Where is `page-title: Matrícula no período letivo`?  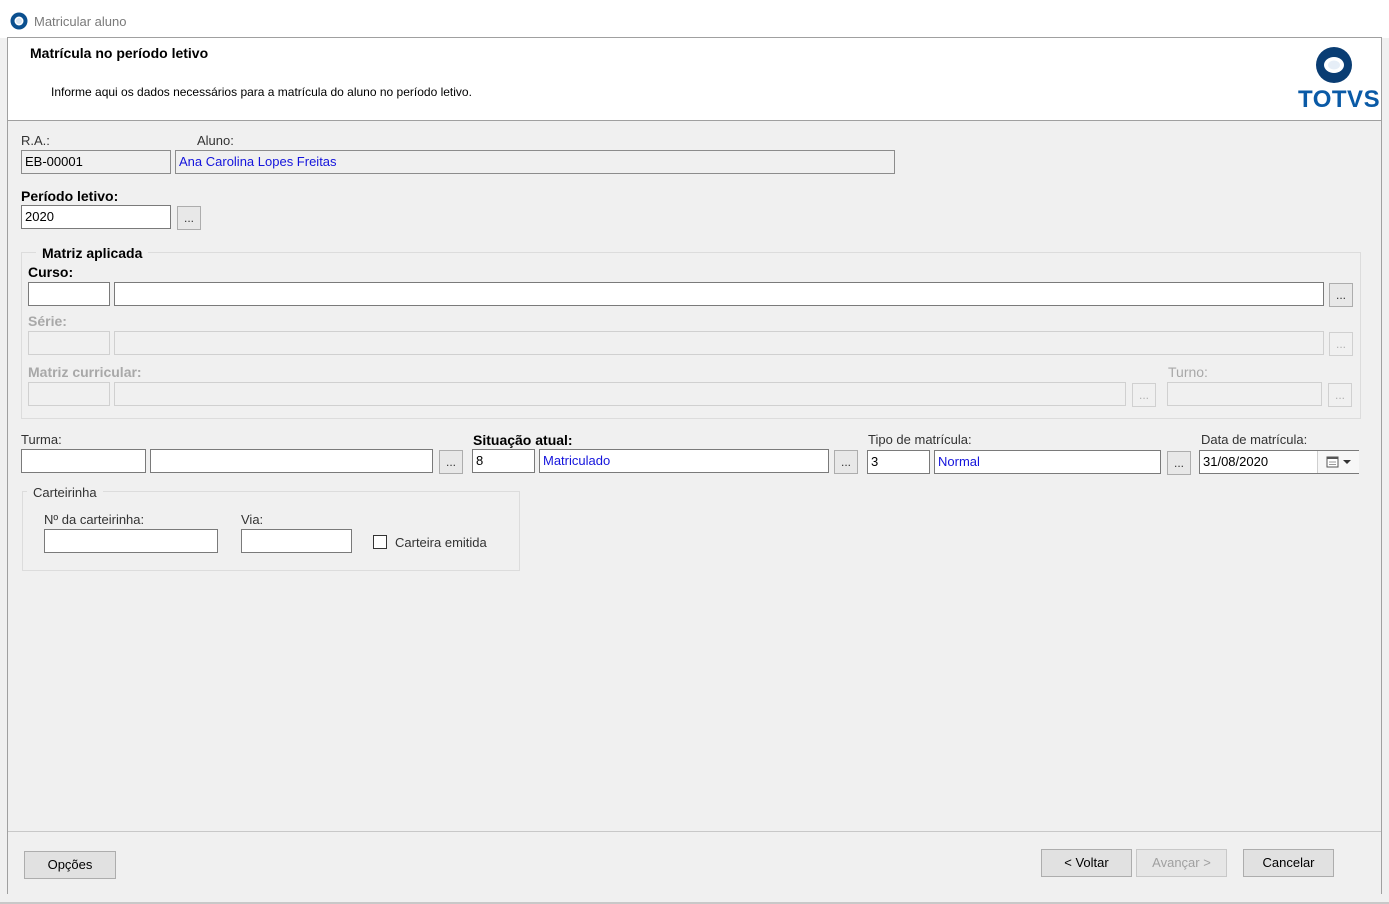 page-title: Matrícula no período letivo is located at coordinates (119, 53).